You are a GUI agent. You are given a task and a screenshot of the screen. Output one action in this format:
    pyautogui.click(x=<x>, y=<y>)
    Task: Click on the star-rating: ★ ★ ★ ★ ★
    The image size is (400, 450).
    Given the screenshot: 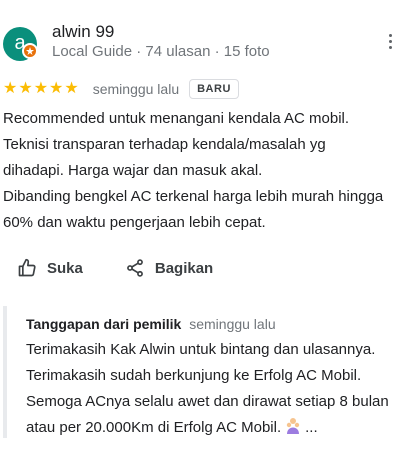 What is the action you would take?
    pyautogui.click(x=41, y=89)
    